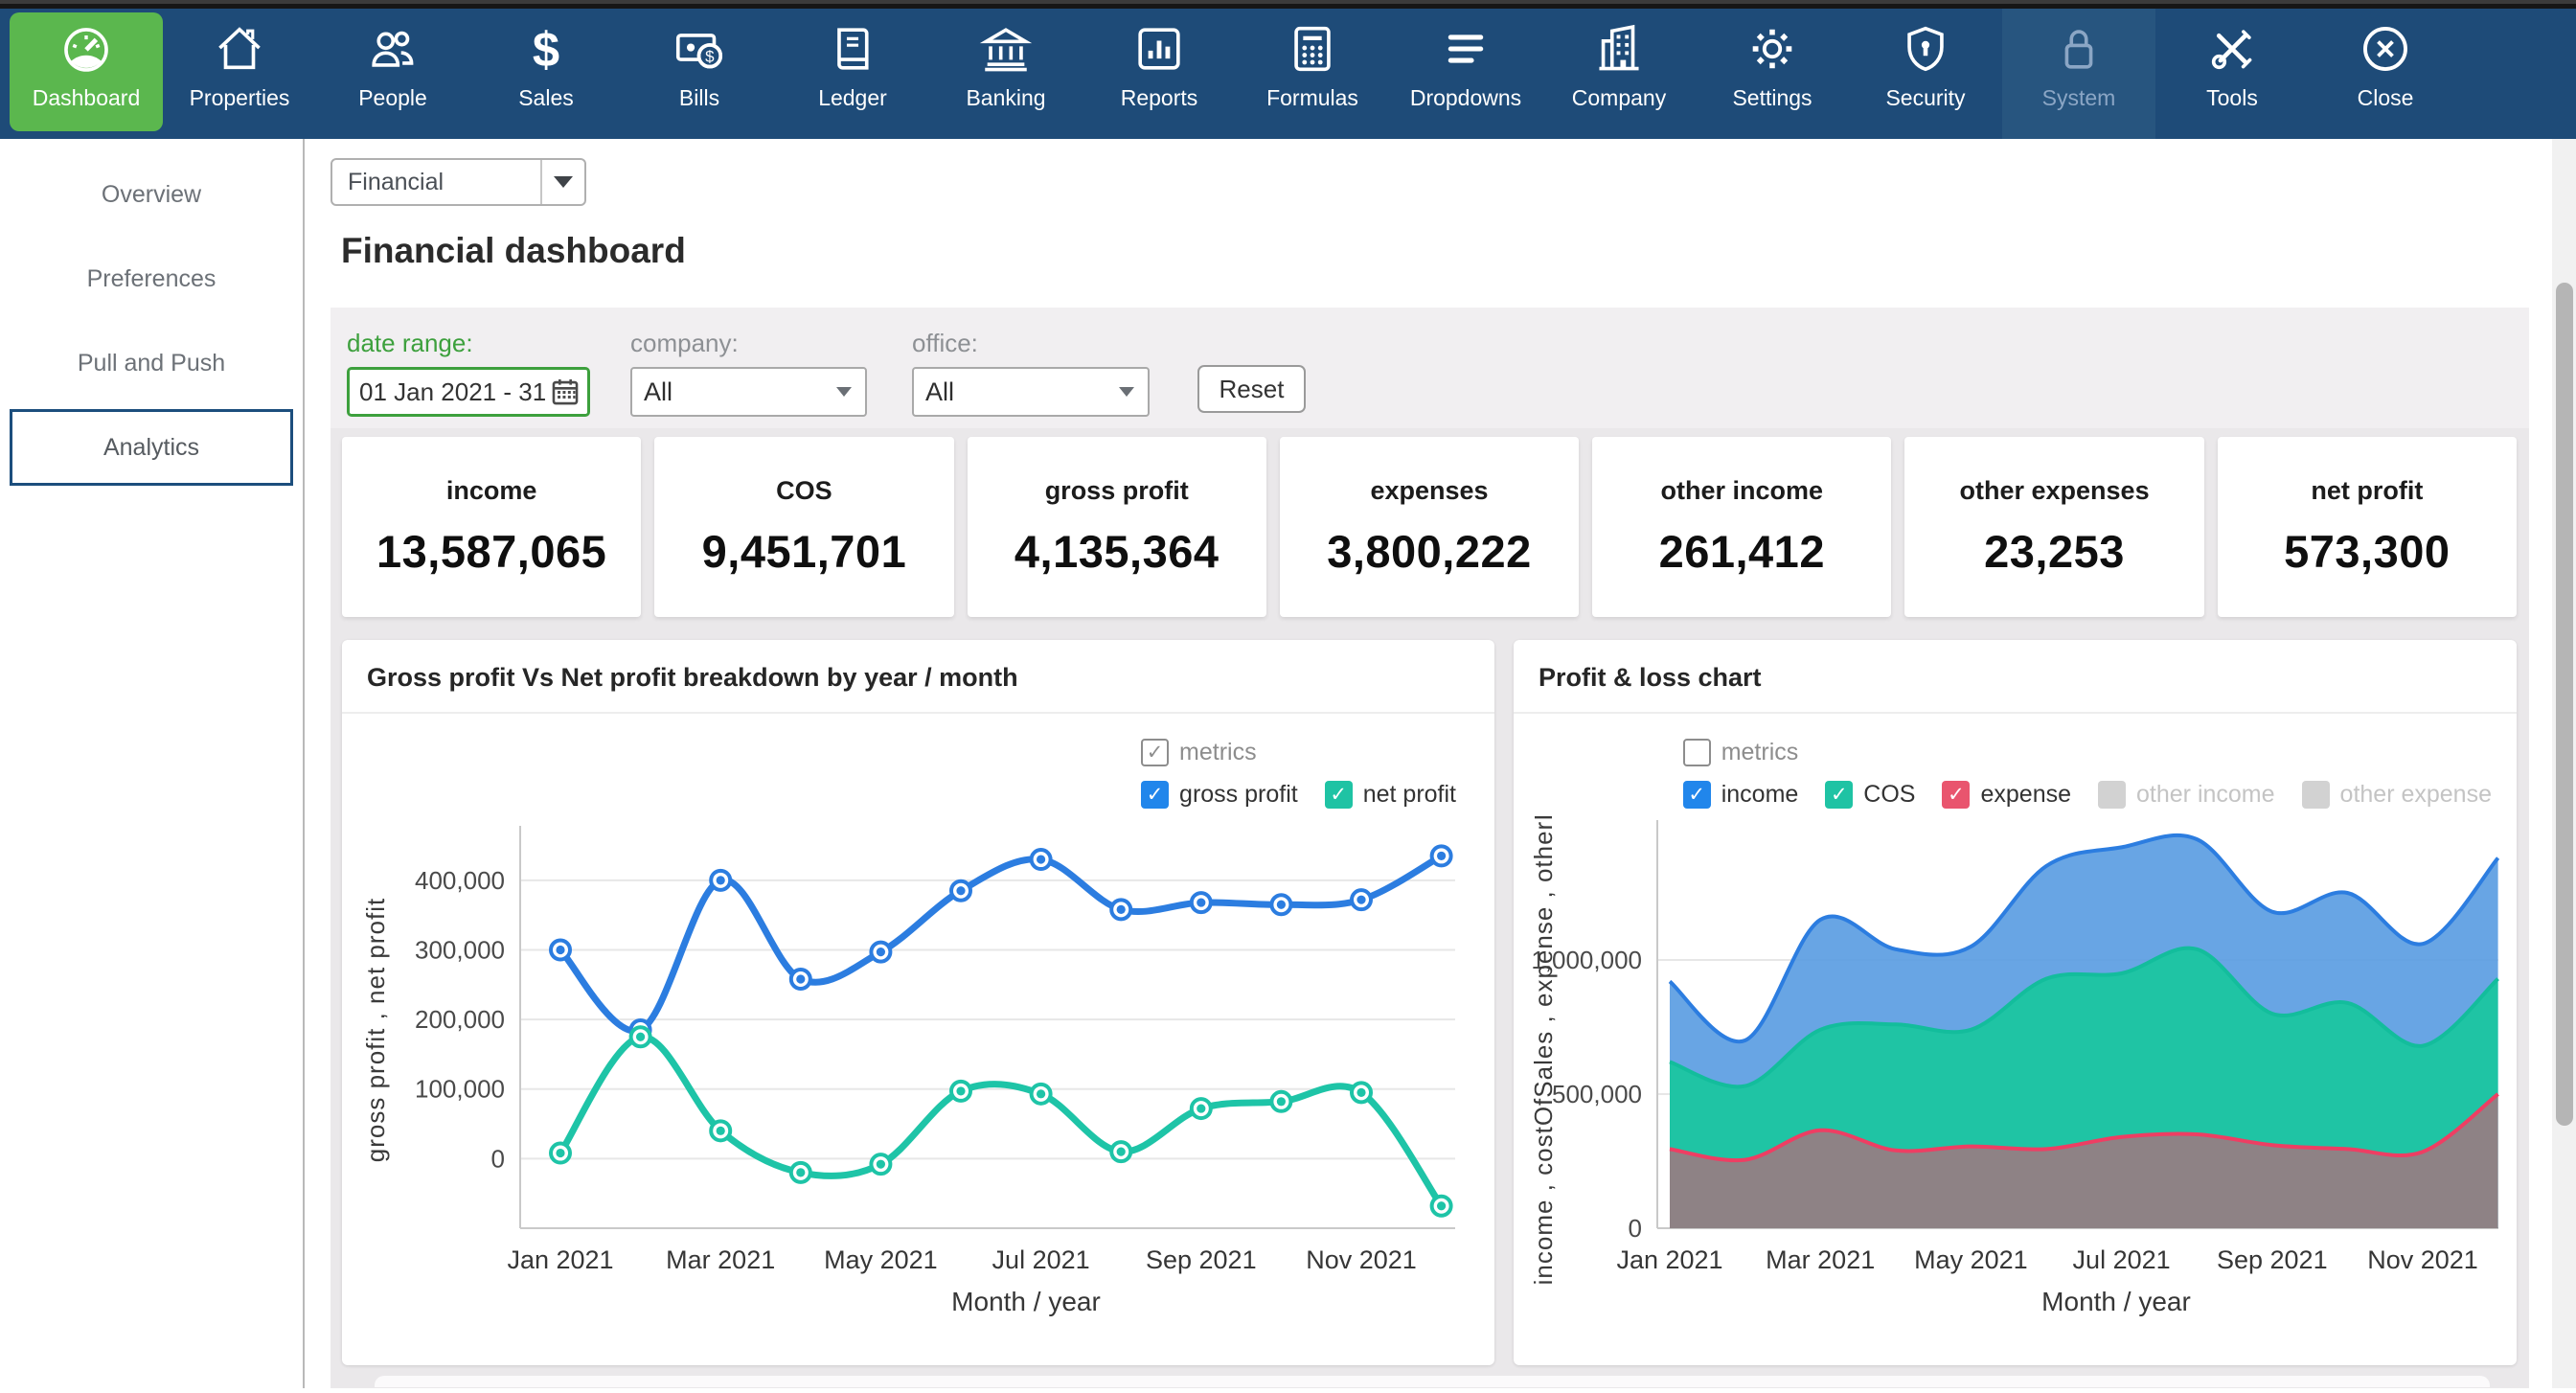  What do you see at coordinates (87, 97) in the screenshot?
I see `nav-item-label: Dashboard` at bounding box center [87, 97].